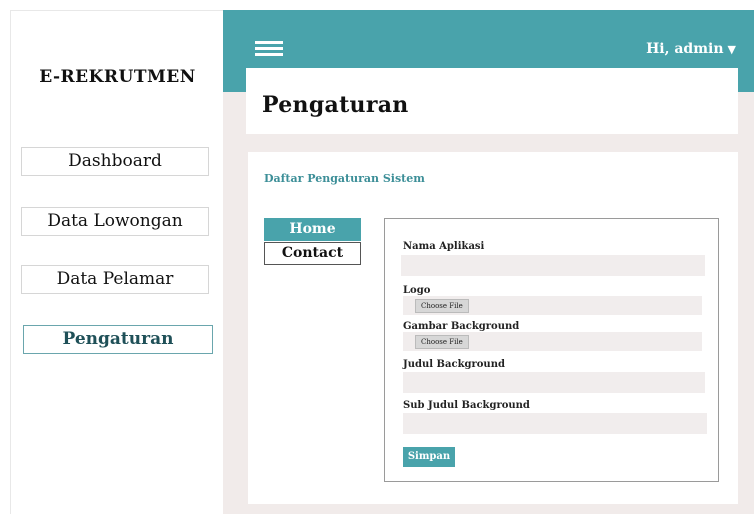 The width and height of the screenshot is (754, 514). What do you see at coordinates (312, 253) in the screenshot?
I see `tab-contact: Contact` at bounding box center [312, 253].